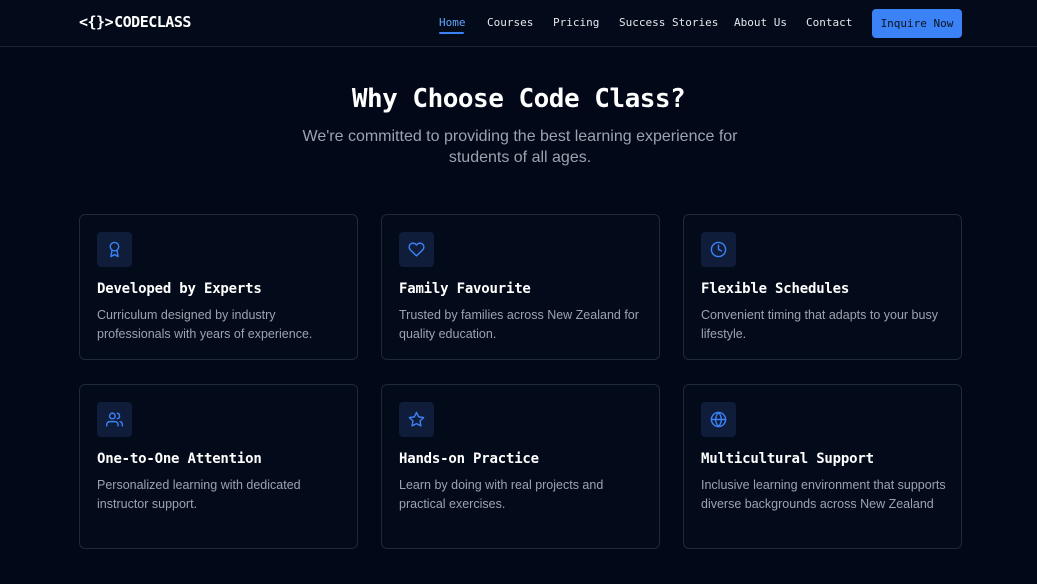 Image resolution: width=1037 pixels, height=584 pixels. Describe the element at coordinates (518, 99) in the screenshot. I see `section-title: Why Choose Code Class?` at that location.